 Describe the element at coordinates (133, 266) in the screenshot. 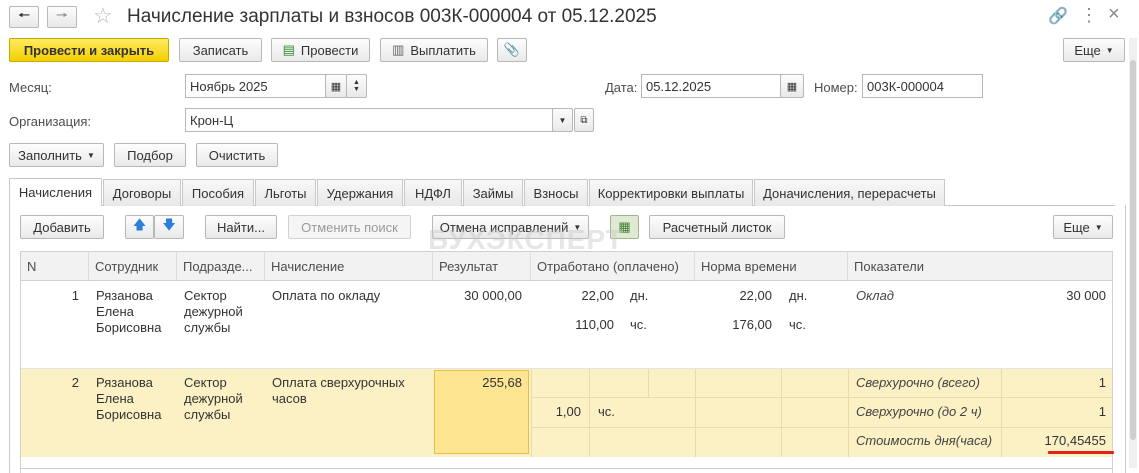

I see `col-employee: Сотрудник` at that location.